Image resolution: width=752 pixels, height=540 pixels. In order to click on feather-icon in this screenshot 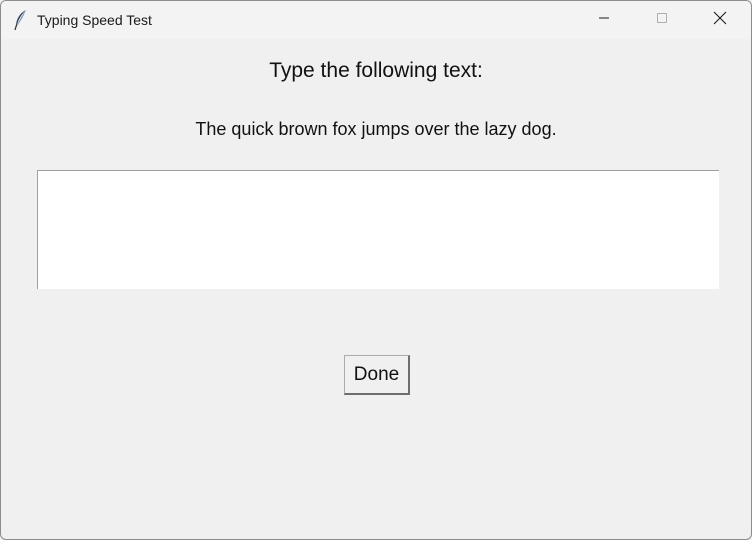, I will do `click(21, 20)`.